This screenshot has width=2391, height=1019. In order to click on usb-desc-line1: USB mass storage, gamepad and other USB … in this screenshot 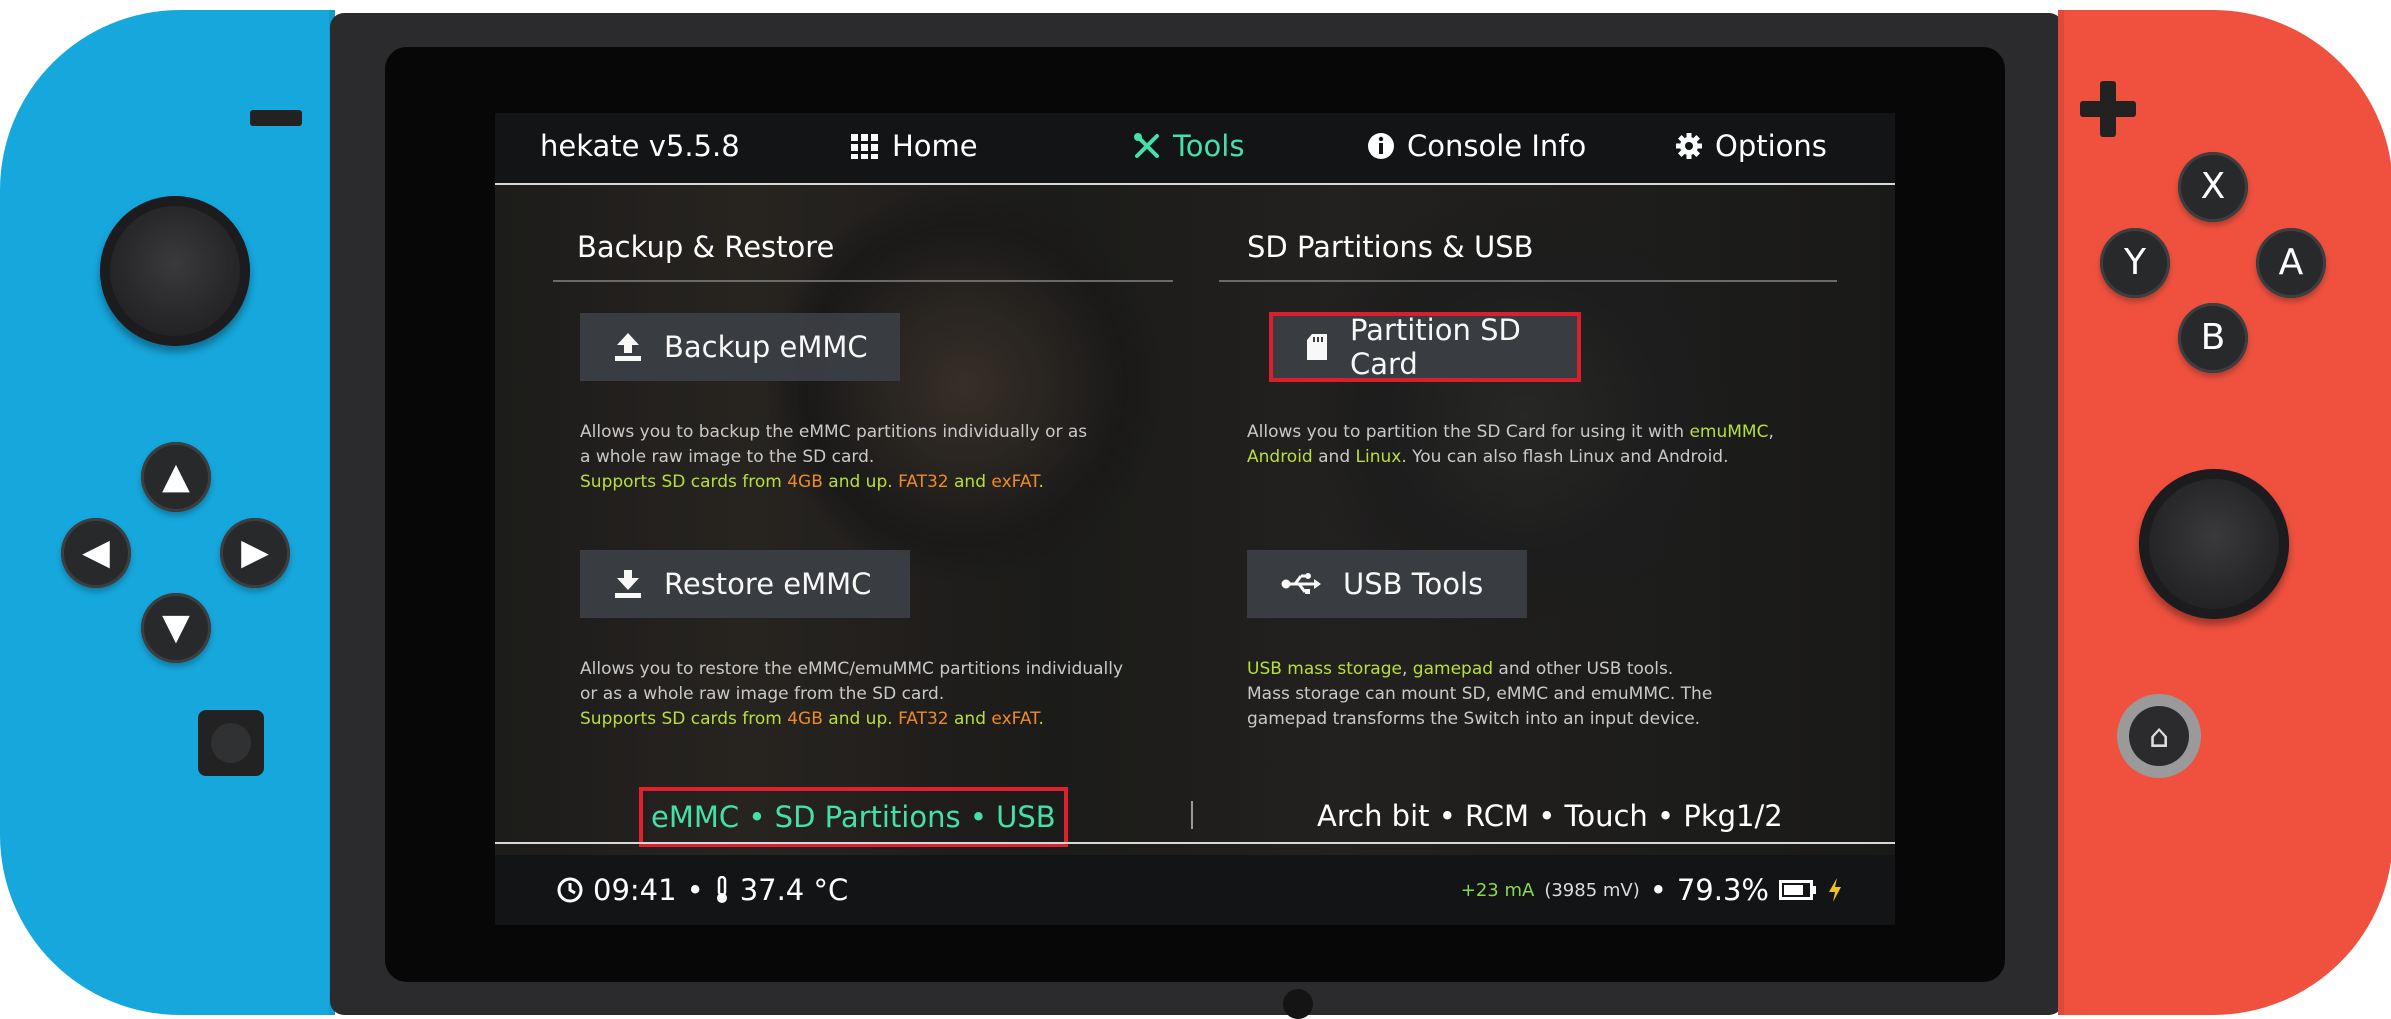, I will do `click(1460, 669)`.